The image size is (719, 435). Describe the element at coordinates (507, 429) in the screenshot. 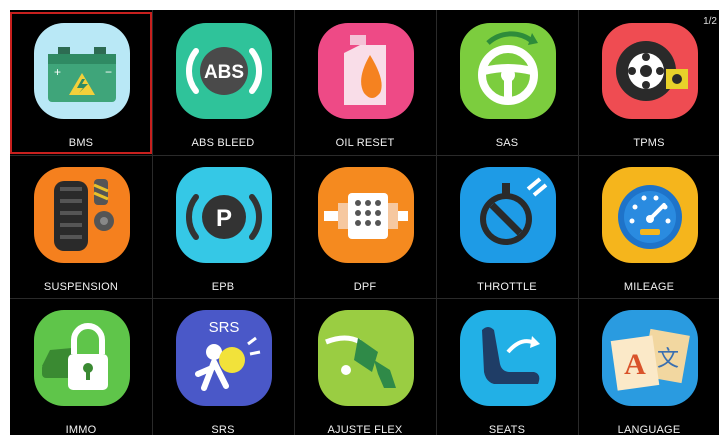

I see `tile-label: SEATS` at that location.